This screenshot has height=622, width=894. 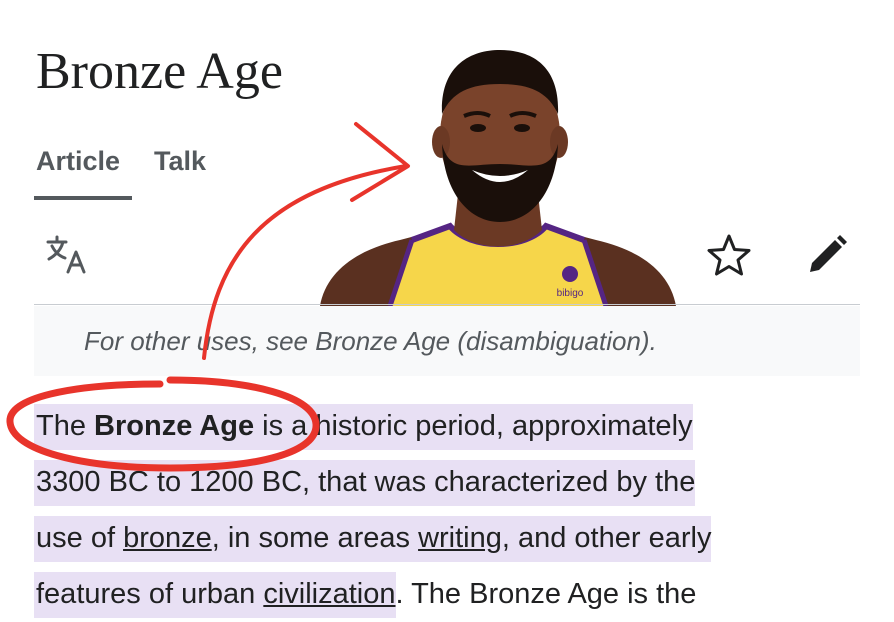 What do you see at coordinates (329, 594) in the screenshot?
I see `civilization-link: civilization` at bounding box center [329, 594].